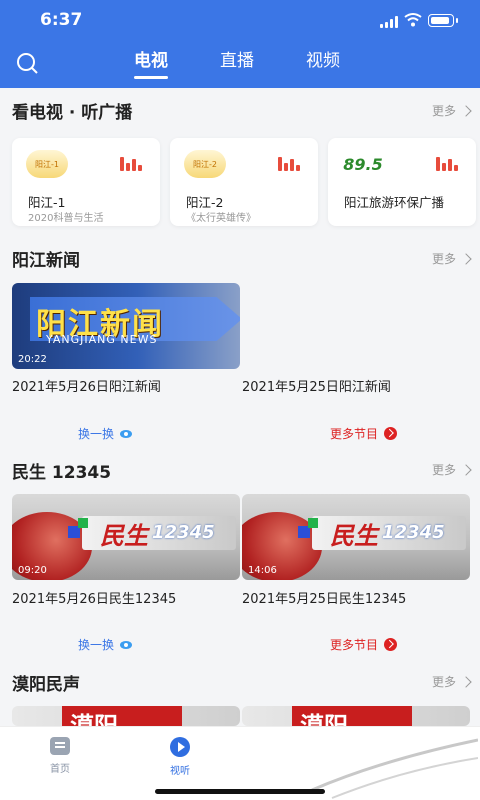 This screenshot has width=480, height=800. Describe the element at coordinates (72, 113) in the screenshot. I see `section-title-radio: 看电视 · 听广播` at that location.